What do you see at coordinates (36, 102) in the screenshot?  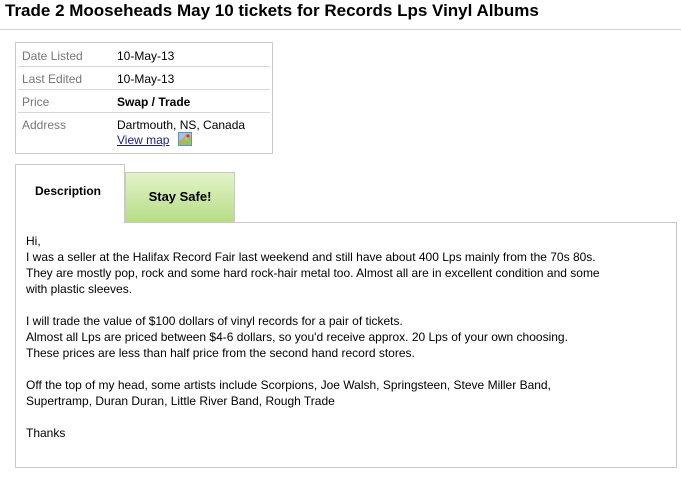 I see `price-label: Price` at bounding box center [36, 102].